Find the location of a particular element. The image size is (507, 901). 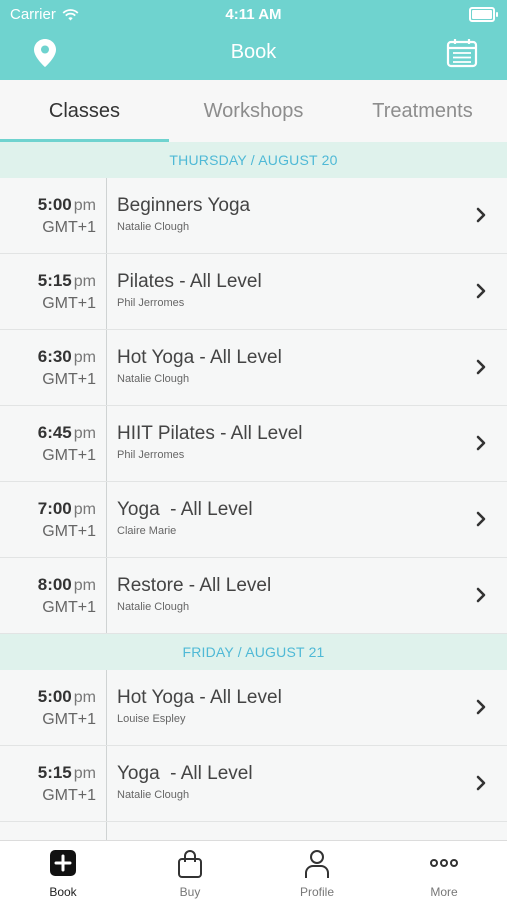

tabbar-buy: Buy is located at coordinates (190, 871).